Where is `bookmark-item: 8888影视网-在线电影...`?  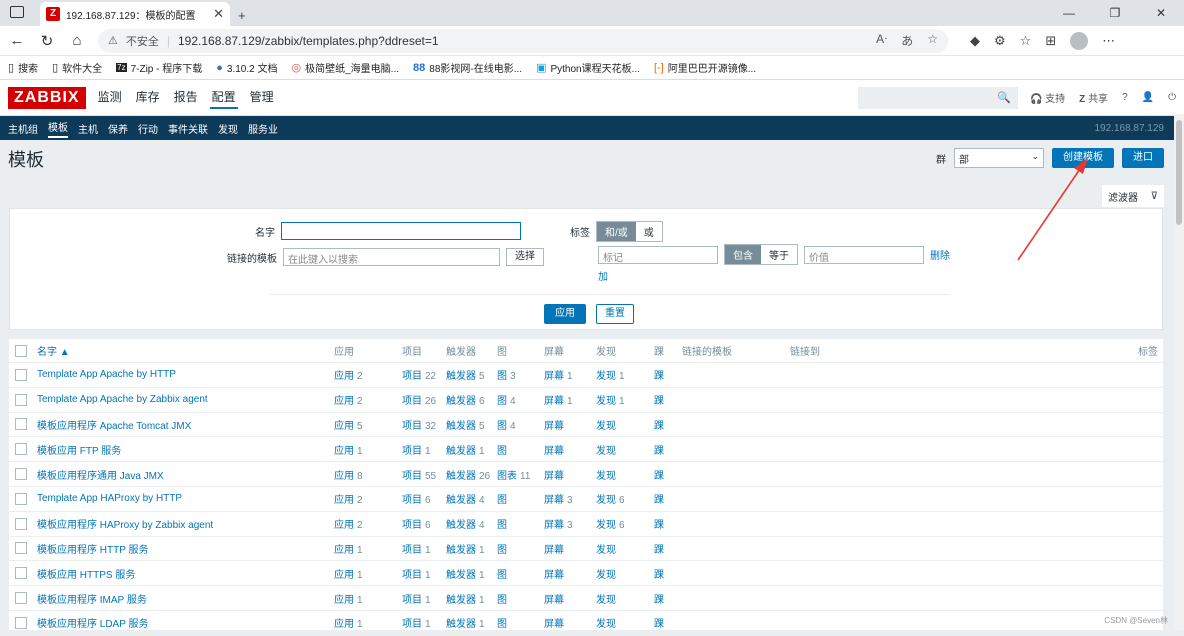 bookmark-item: 8888影视网-在线电影... is located at coordinates (467, 67).